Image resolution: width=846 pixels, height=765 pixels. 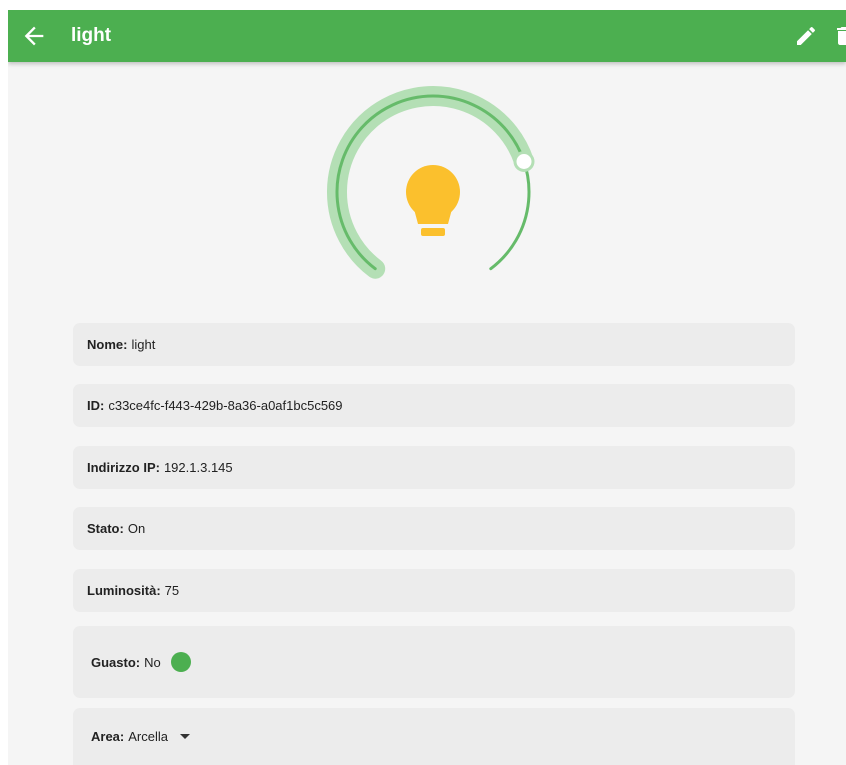 I want to click on ip-field-card: Indirizzo IP: 192.1.3.145, so click(x=434, y=467).